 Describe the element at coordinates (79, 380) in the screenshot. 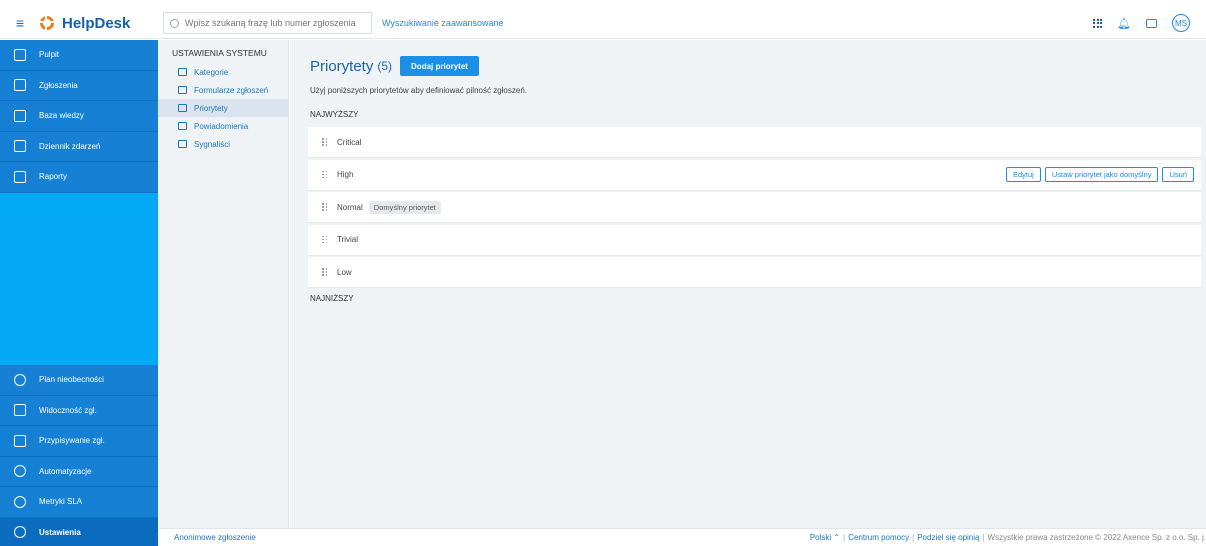

I see `sidebar-item-plan-nieobecnosci: Plan nieobecności` at that location.